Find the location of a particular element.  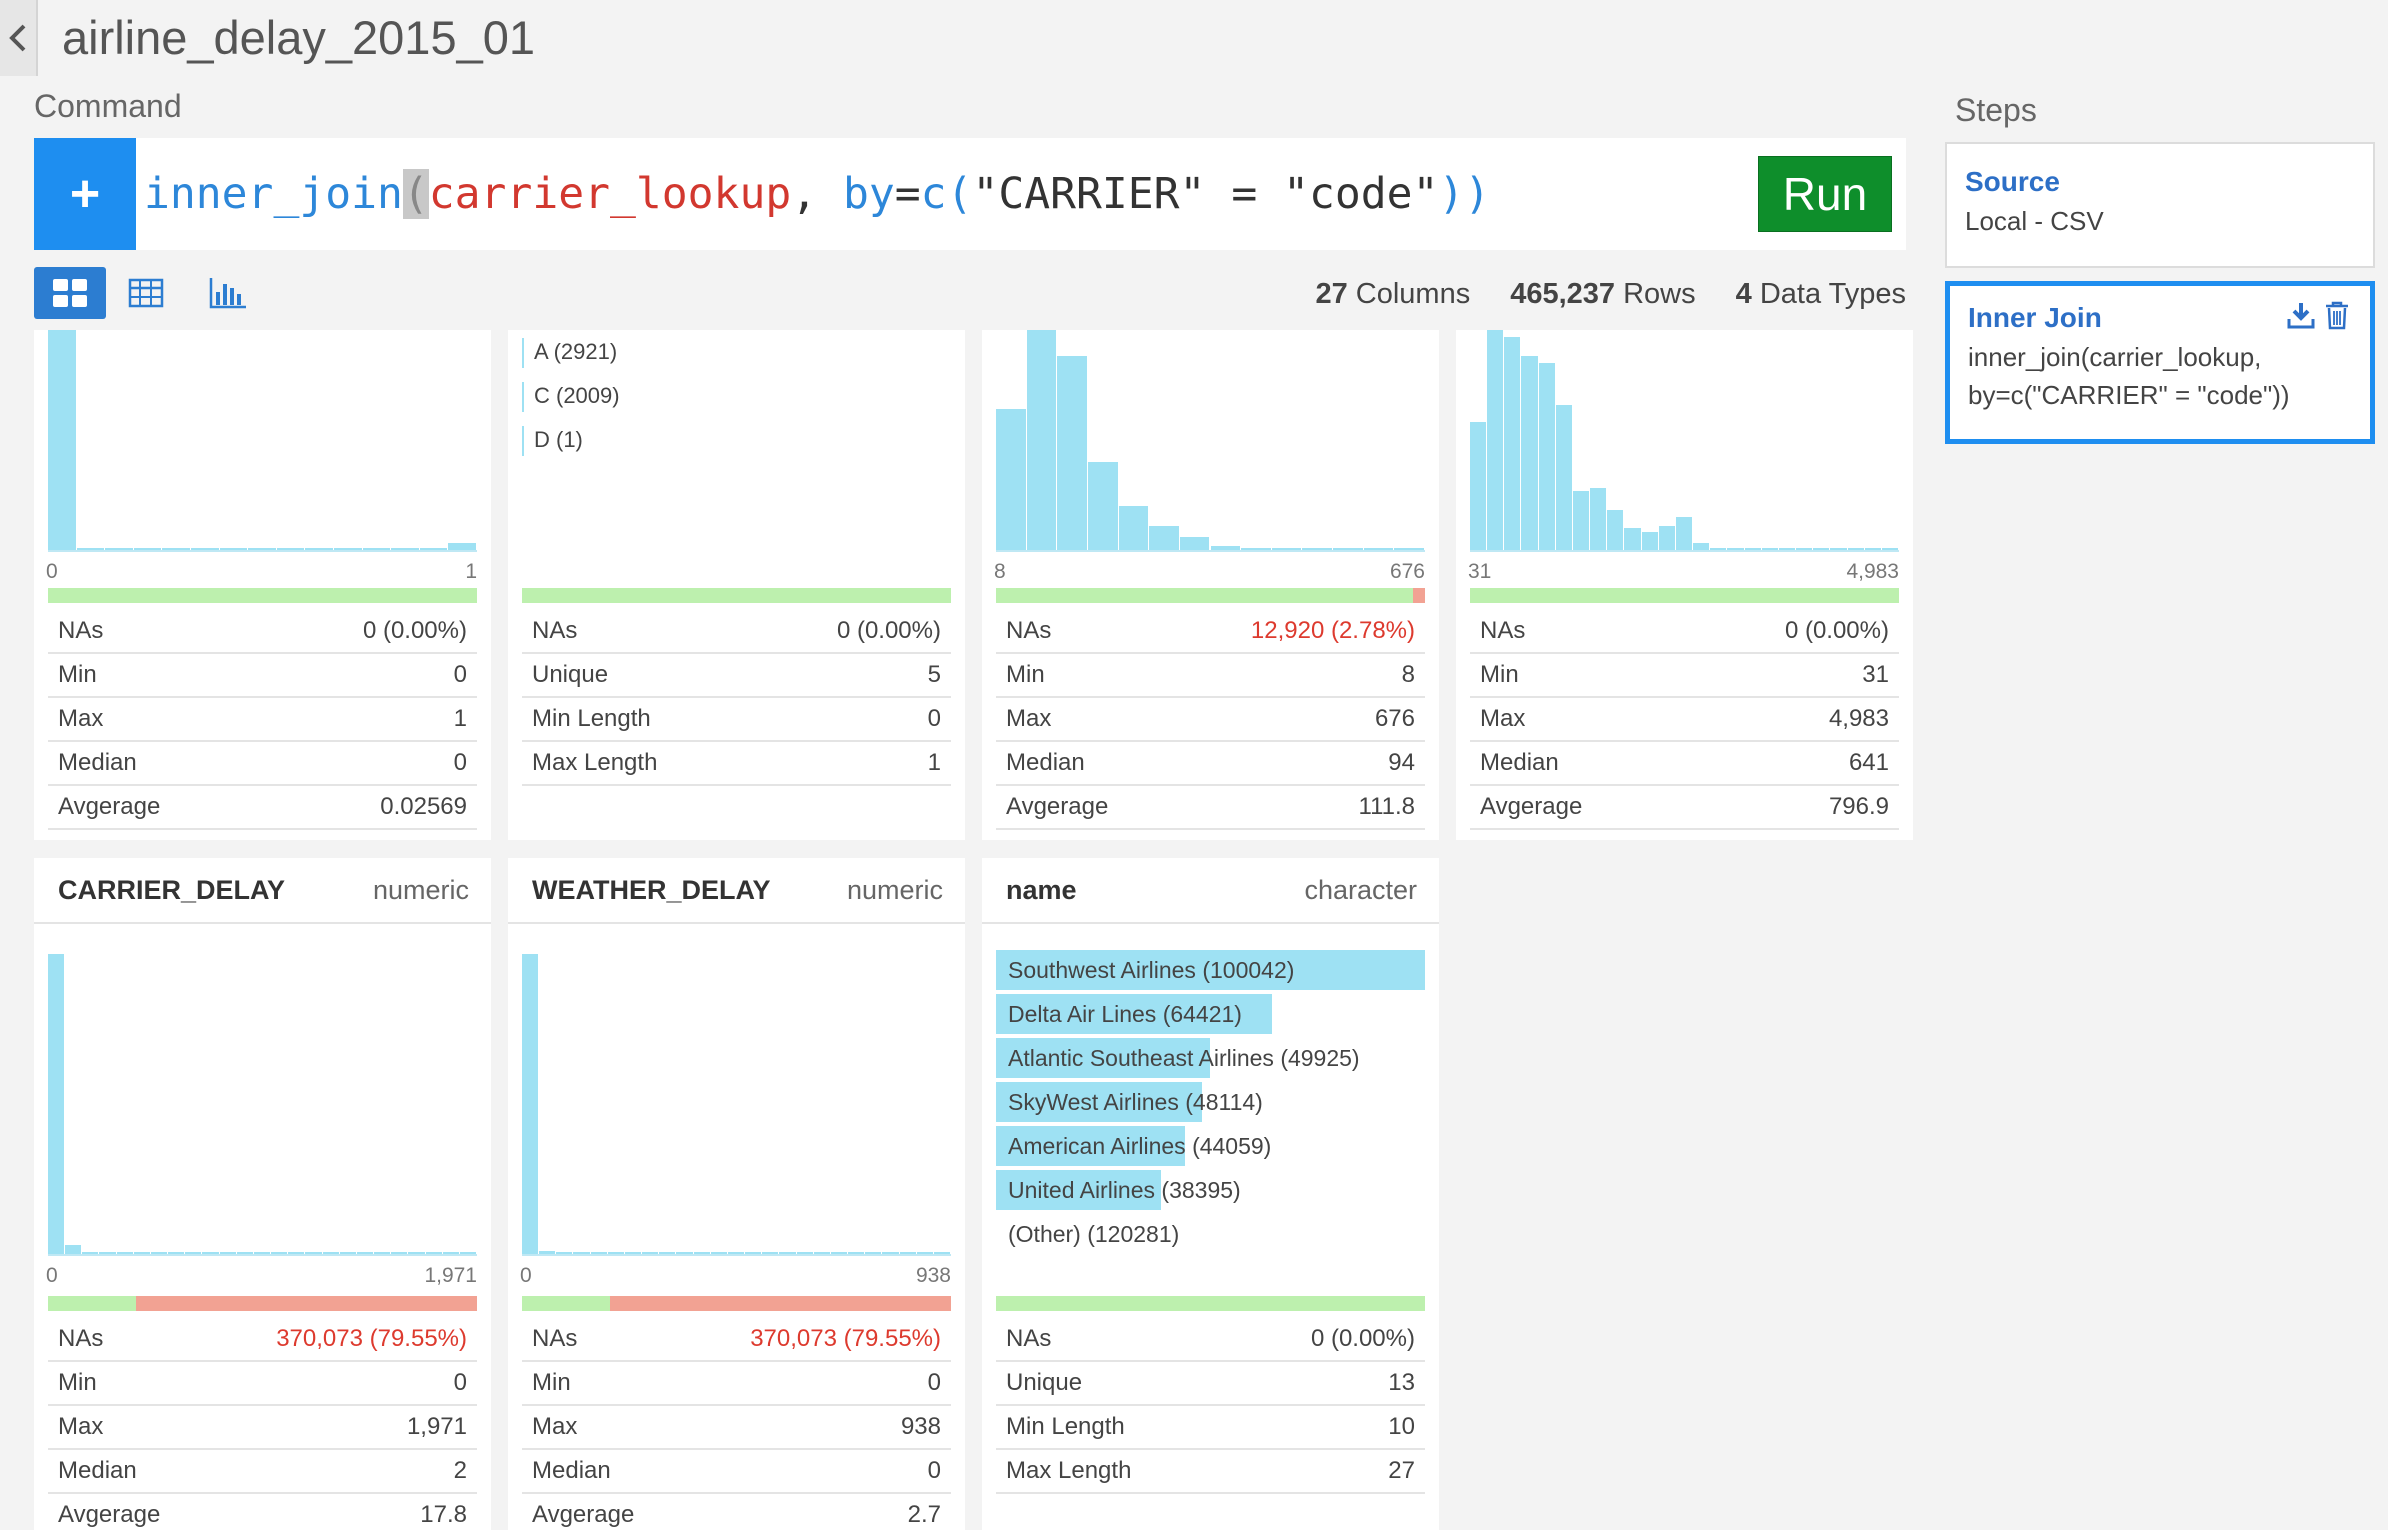

download-icon is located at coordinates (2301, 315).